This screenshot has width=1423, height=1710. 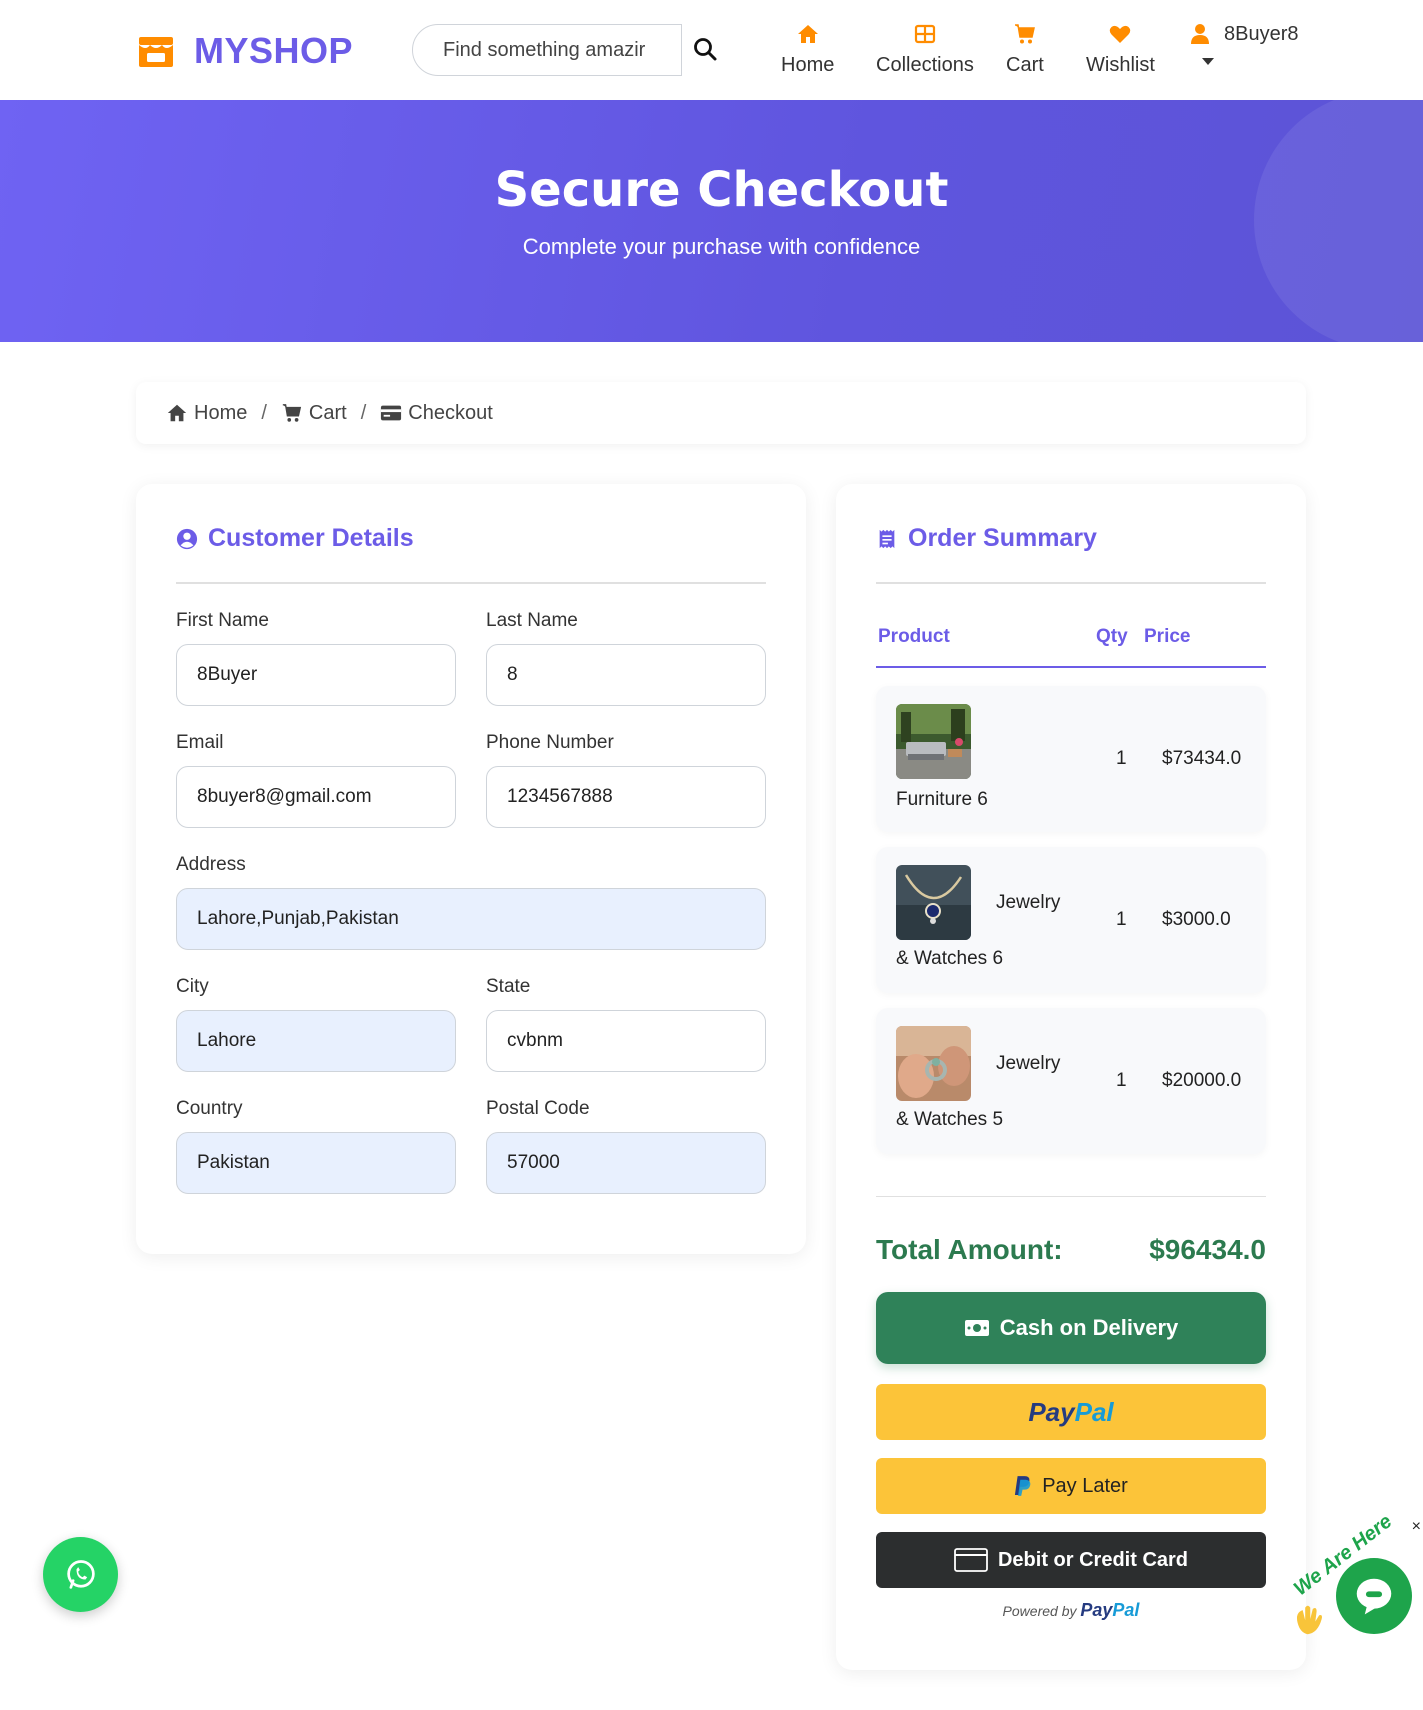 What do you see at coordinates (914, 636) in the screenshot?
I see `column-header-product: Product` at bounding box center [914, 636].